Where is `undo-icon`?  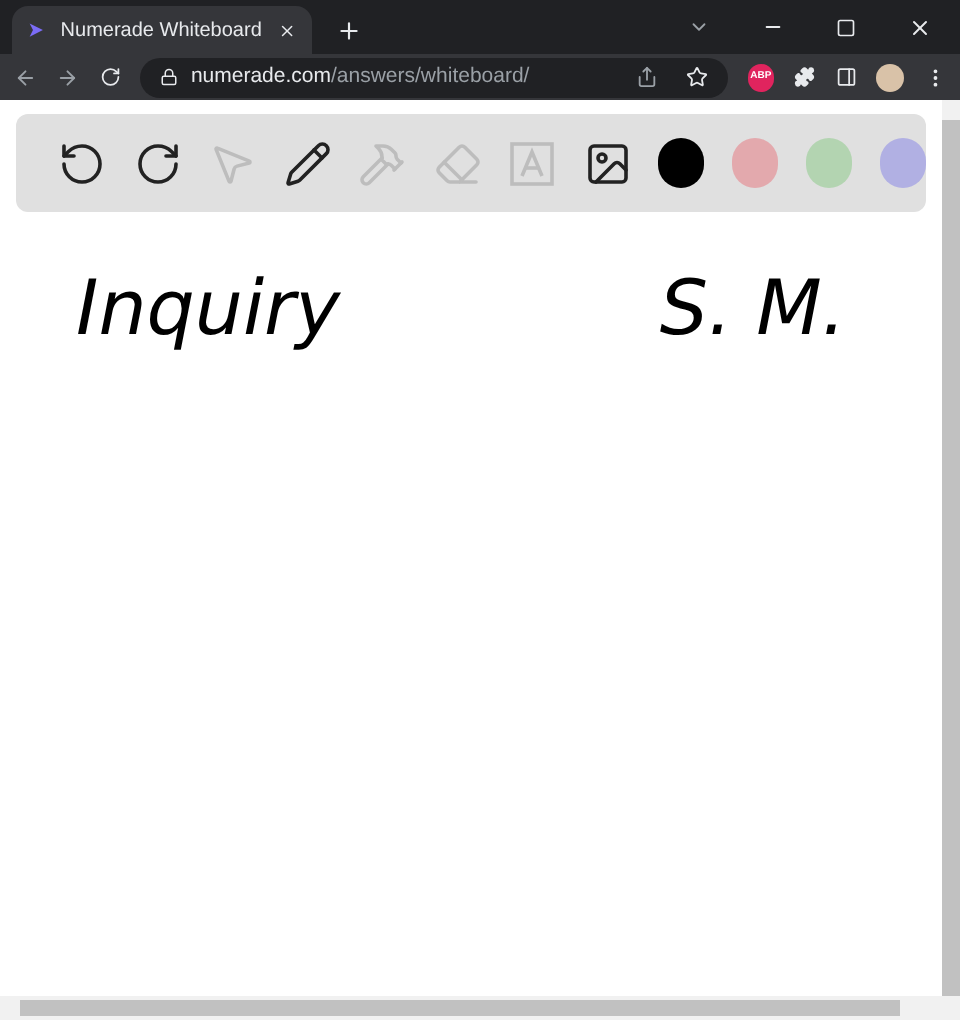
undo-icon is located at coordinates (82, 163).